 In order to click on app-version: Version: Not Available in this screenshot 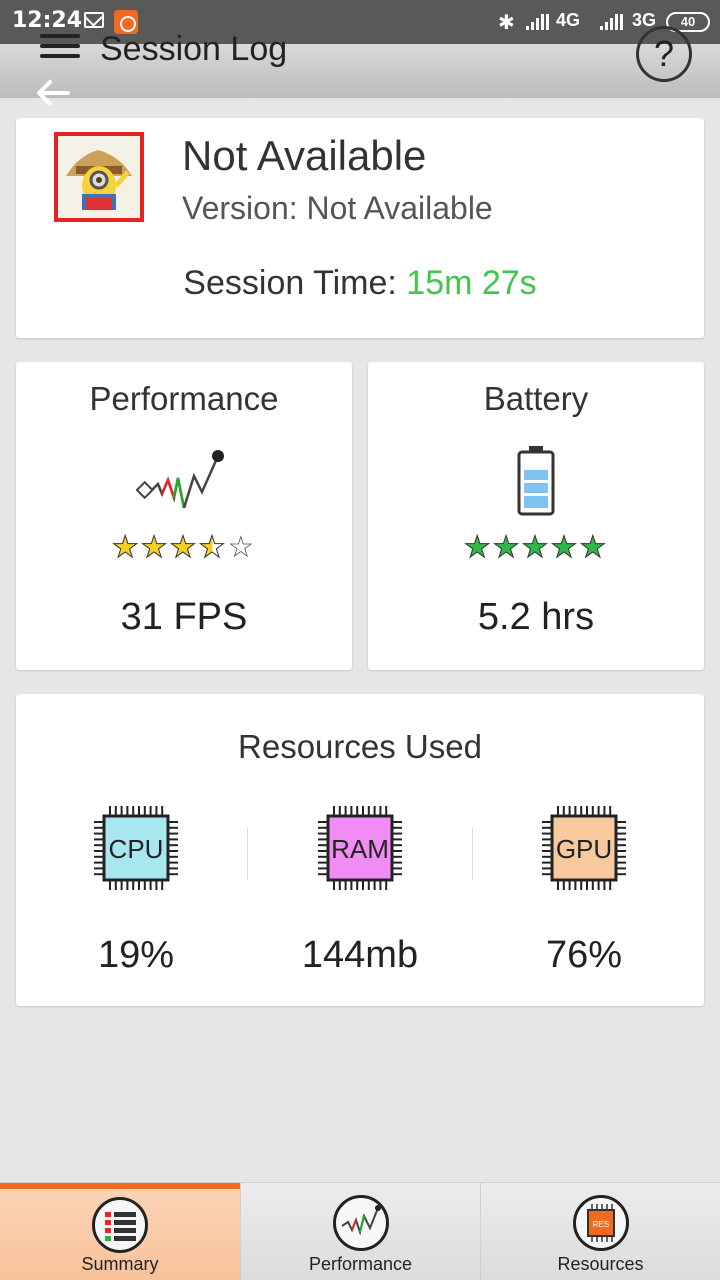, I will do `click(337, 208)`.